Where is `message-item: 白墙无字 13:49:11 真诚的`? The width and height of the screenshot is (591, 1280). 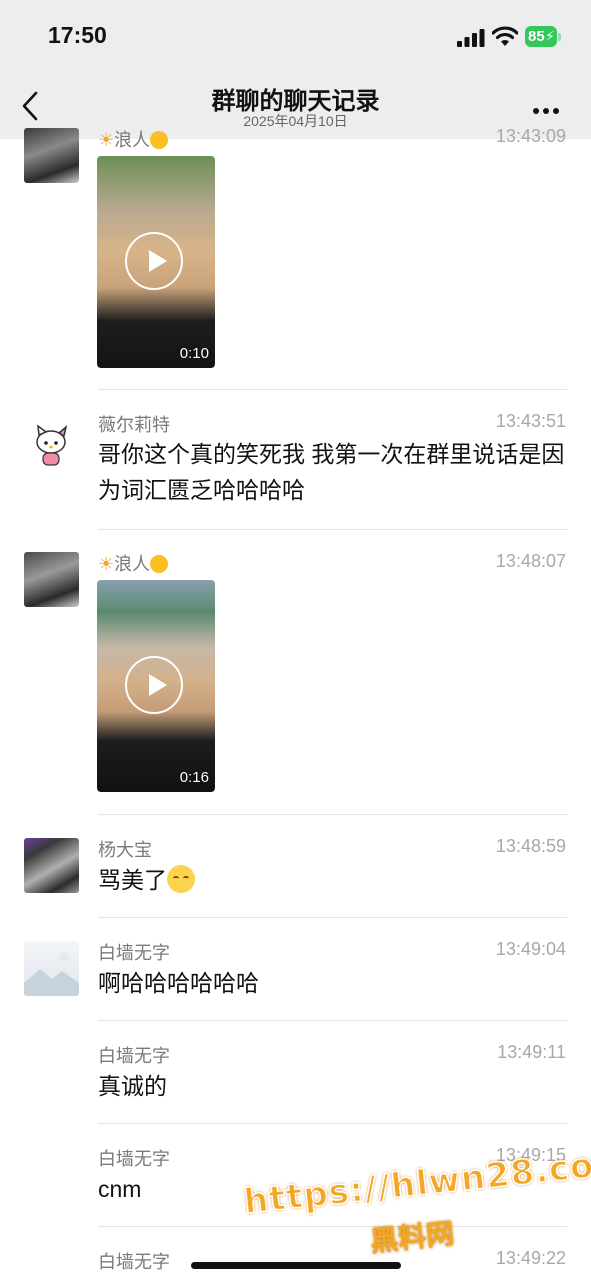 message-item: 白墙无字 13:49:11 真诚的 is located at coordinates (295, 1072).